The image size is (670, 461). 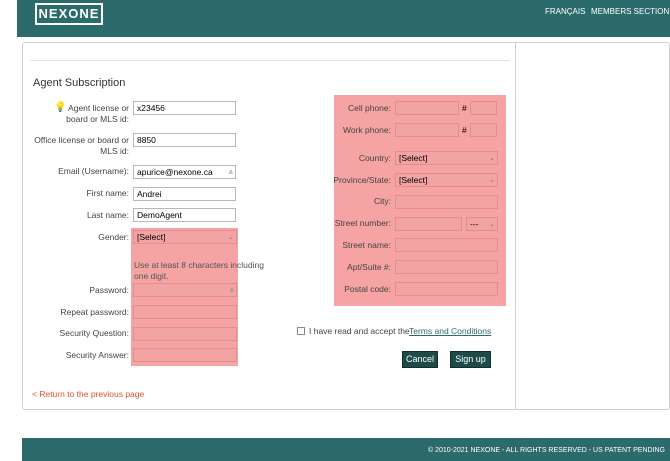 What do you see at coordinates (359, 331) in the screenshot?
I see `terms-text: I have read and accept the` at bounding box center [359, 331].